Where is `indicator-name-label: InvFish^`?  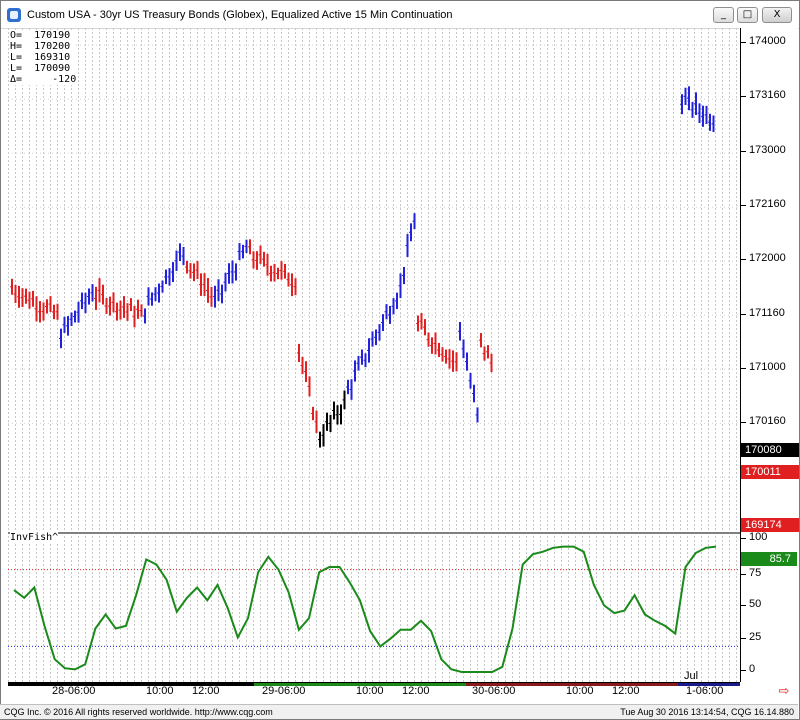
indicator-name-label: InvFish^ is located at coordinates (34, 537).